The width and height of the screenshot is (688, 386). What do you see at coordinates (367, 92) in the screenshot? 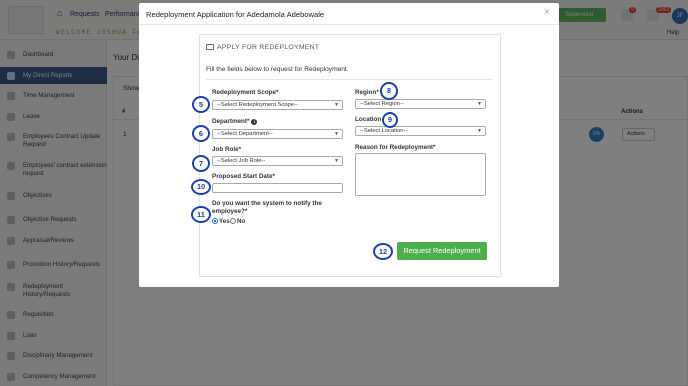
I see `region-label: Region*` at bounding box center [367, 92].